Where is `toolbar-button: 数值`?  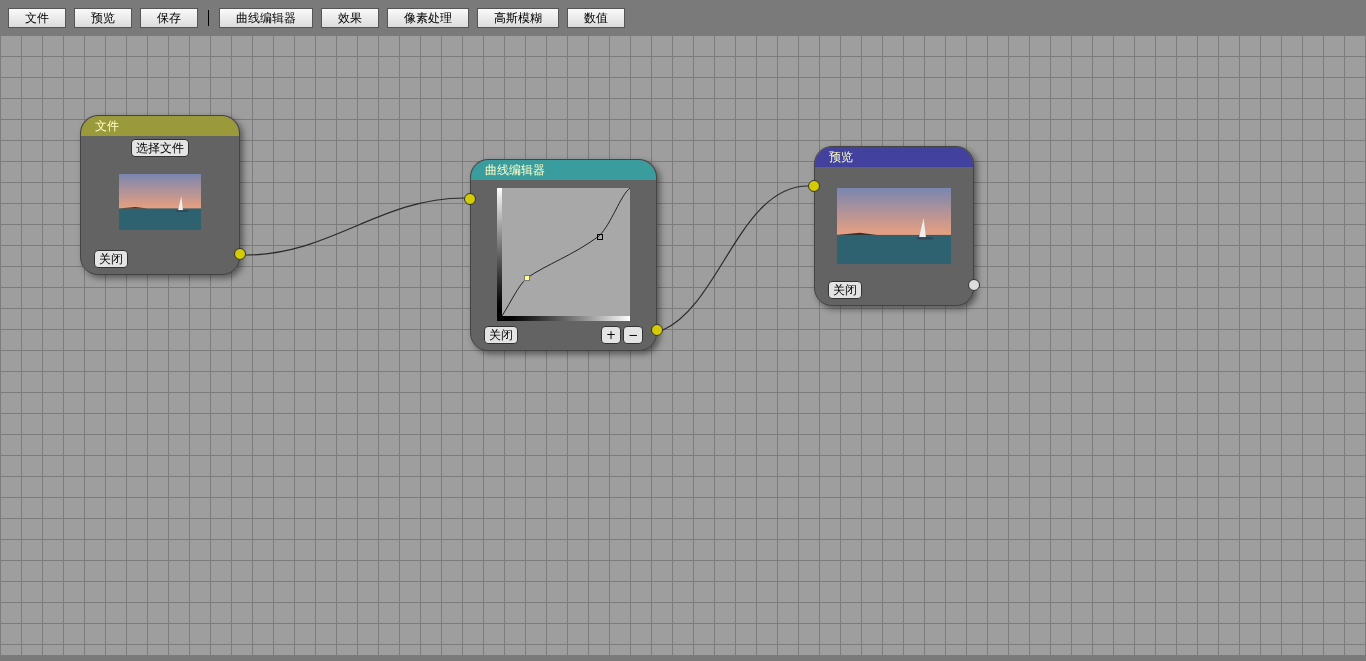 toolbar-button: 数值 is located at coordinates (596, 17).